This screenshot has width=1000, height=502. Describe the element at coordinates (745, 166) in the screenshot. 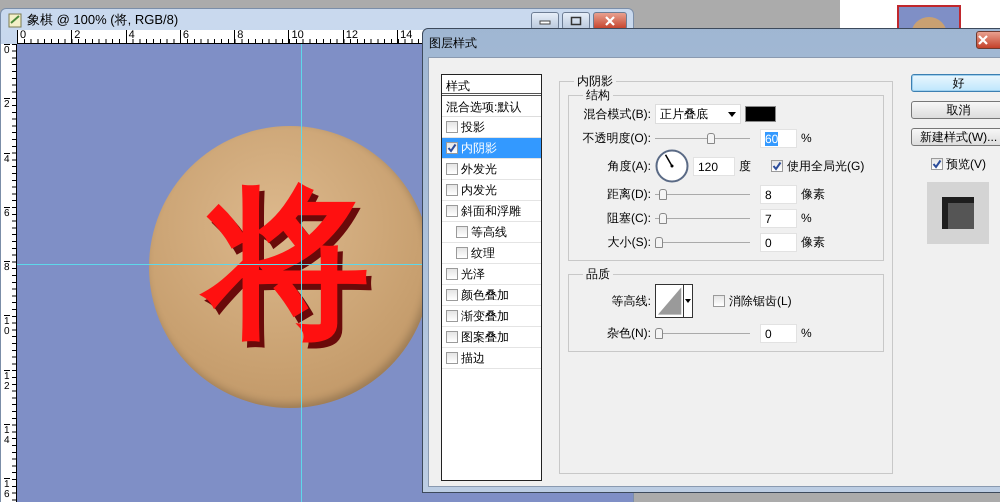

I see `unit-label: 度` at that location.